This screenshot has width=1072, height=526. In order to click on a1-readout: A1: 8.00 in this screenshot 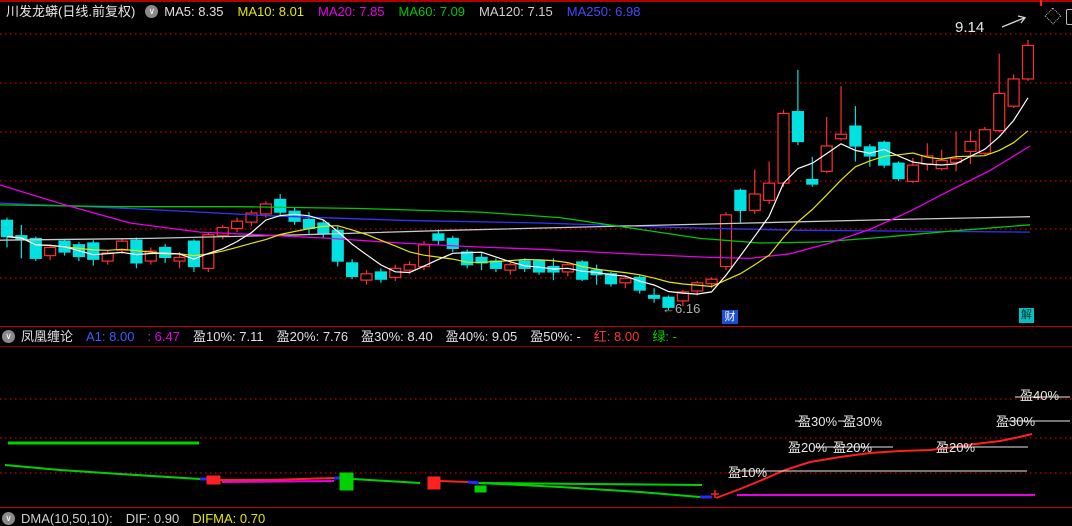, I will do `click(110, 336)`.